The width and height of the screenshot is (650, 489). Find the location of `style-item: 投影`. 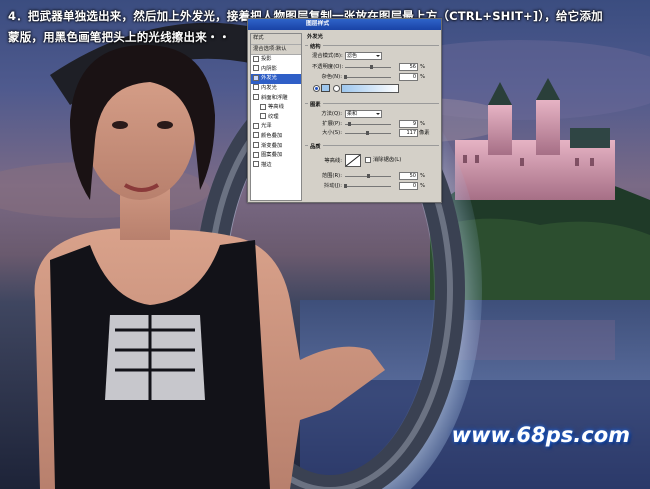

style-item: 投影 is located at coordinates (276, 60).